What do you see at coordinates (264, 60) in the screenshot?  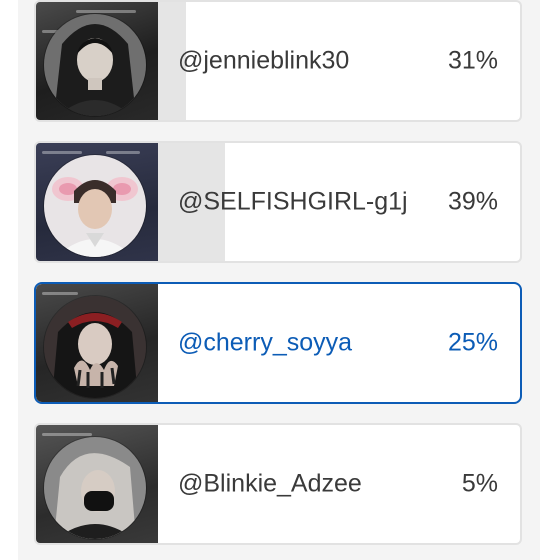 I see `option-handle: @jennieblink30` at bounding box center [264, 60].